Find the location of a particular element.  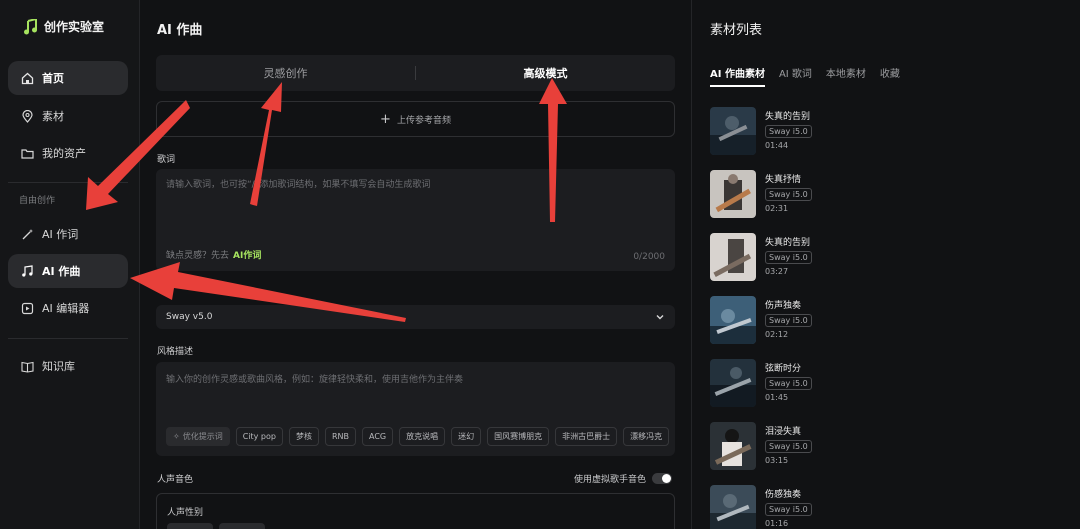

plus-icon: + is located at coordinates (385, 119).